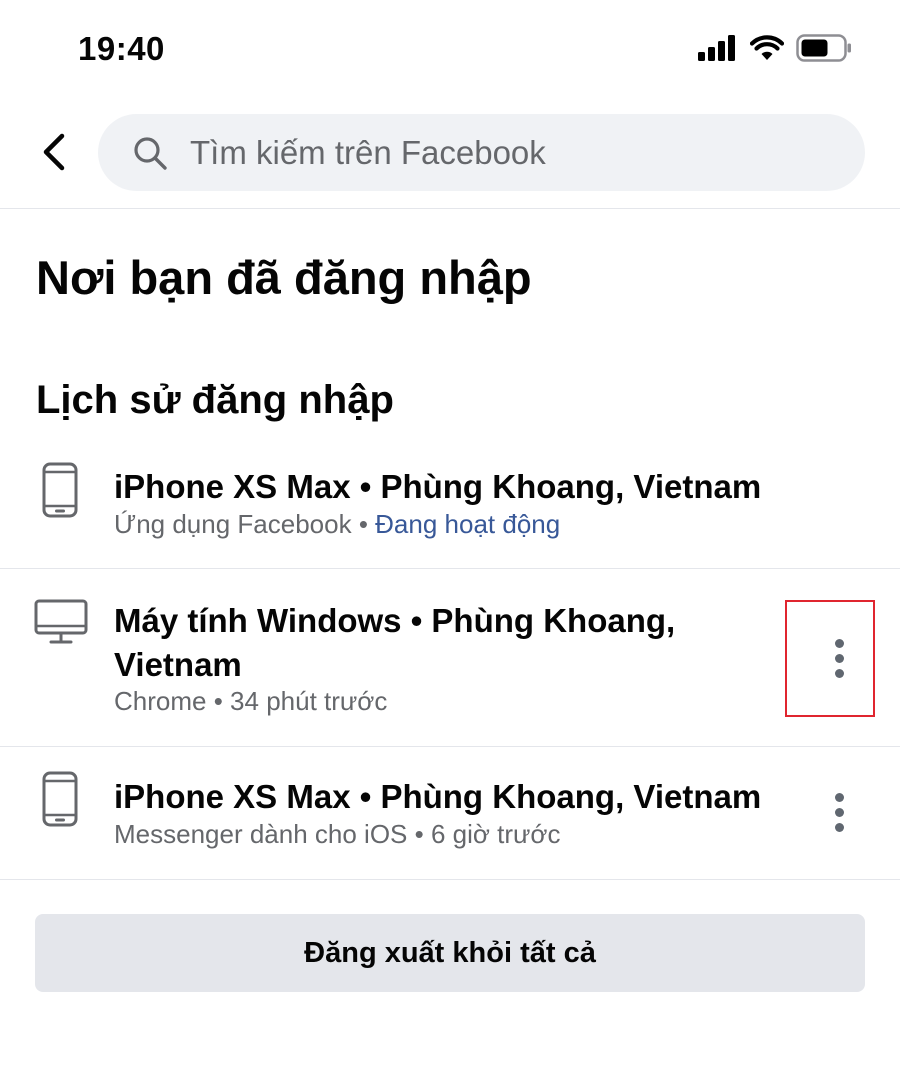 This screenshot has width=900, height=1086. I want to click on status-icons, so click(775, 48).